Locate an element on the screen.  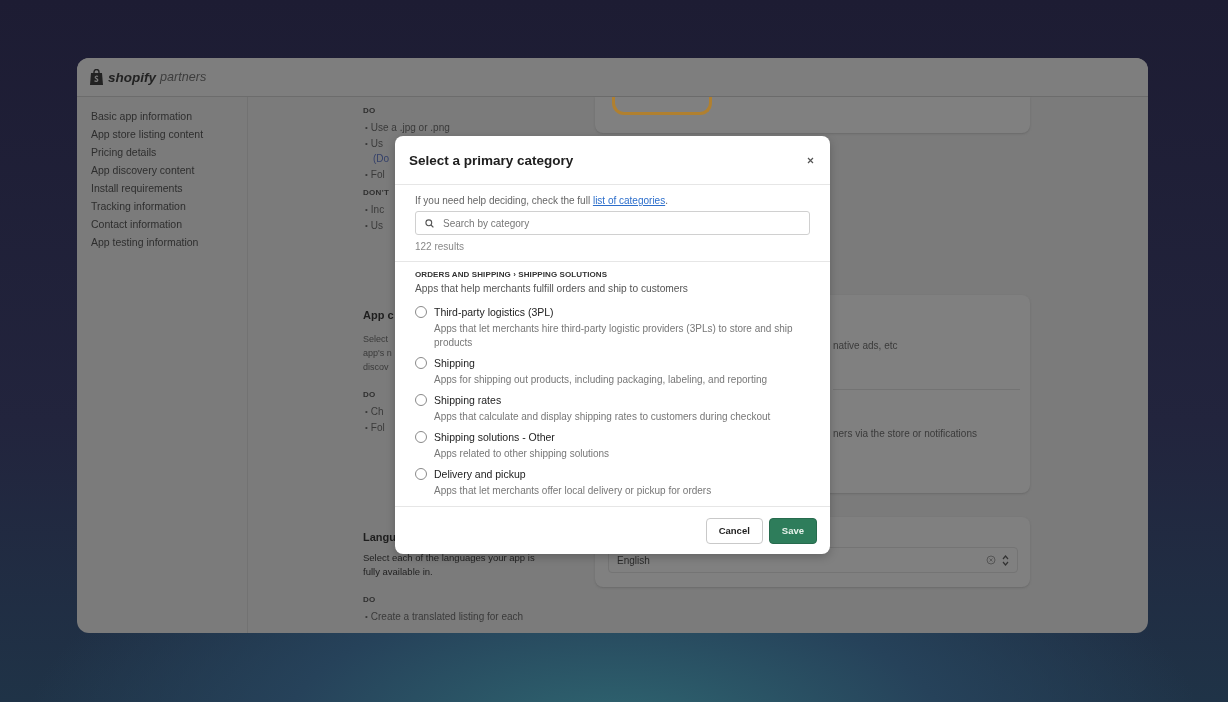
sidebar-item: Tracking information is located at coordinates (138, 206).